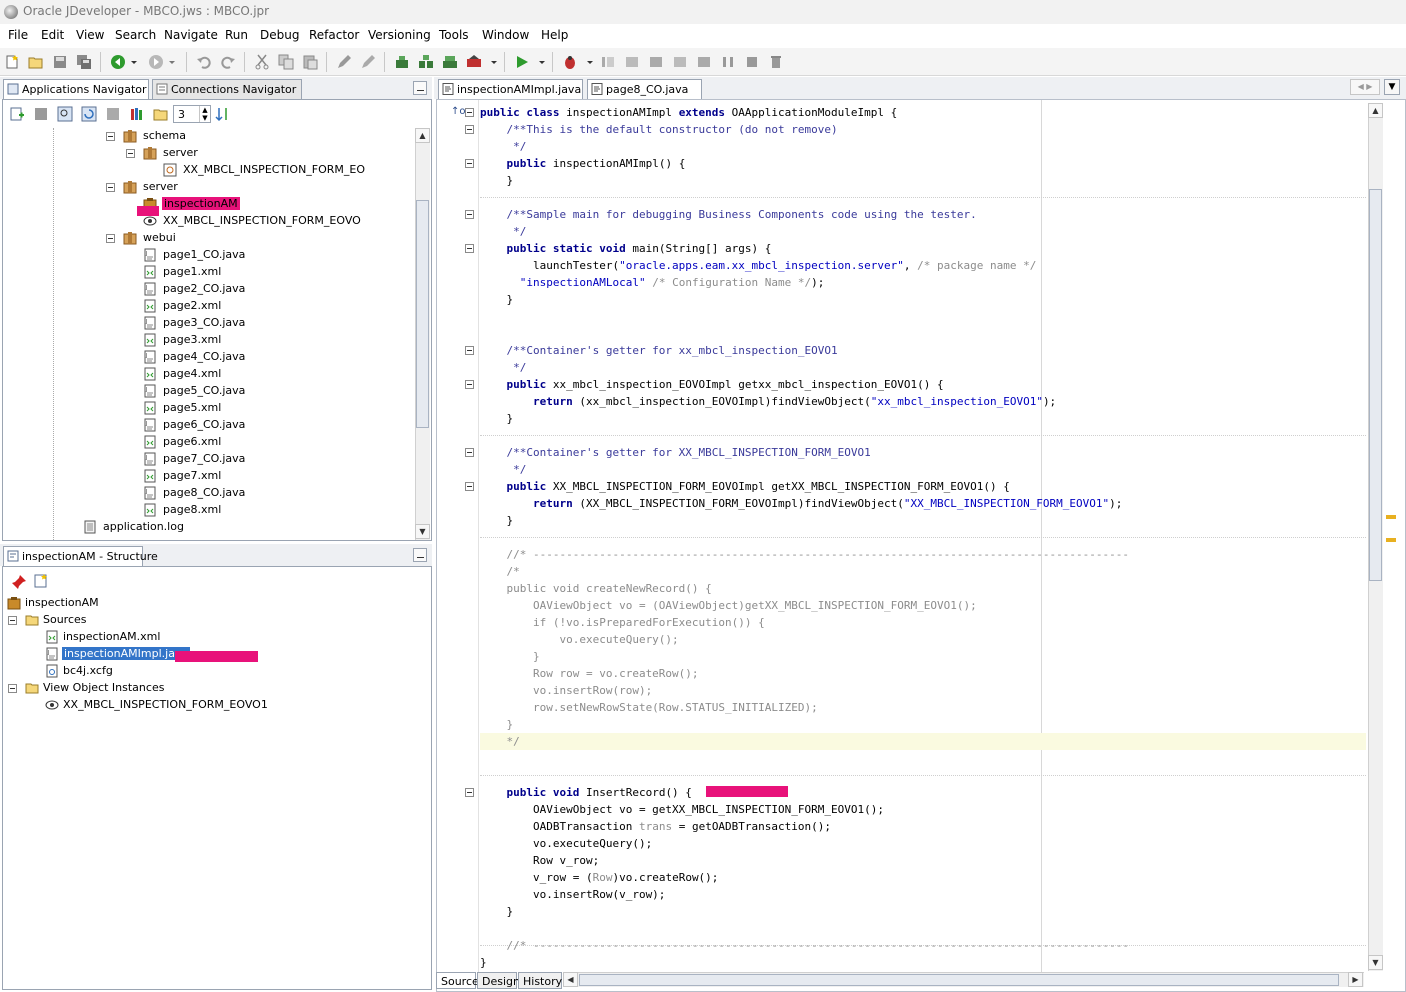  Describe the element at coordinates (216, 671) in the screenshot. I see `structure-node: bc4j.xcfg` at that location.